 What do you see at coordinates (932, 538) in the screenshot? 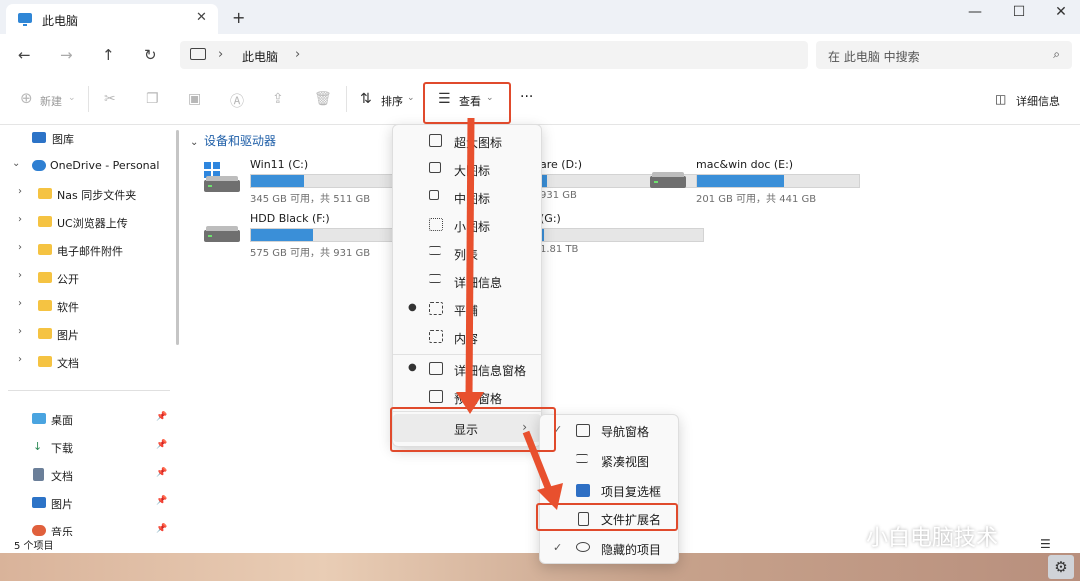
I see `watermark-text: 小白电脑技术` at bounding box center [932, 538].